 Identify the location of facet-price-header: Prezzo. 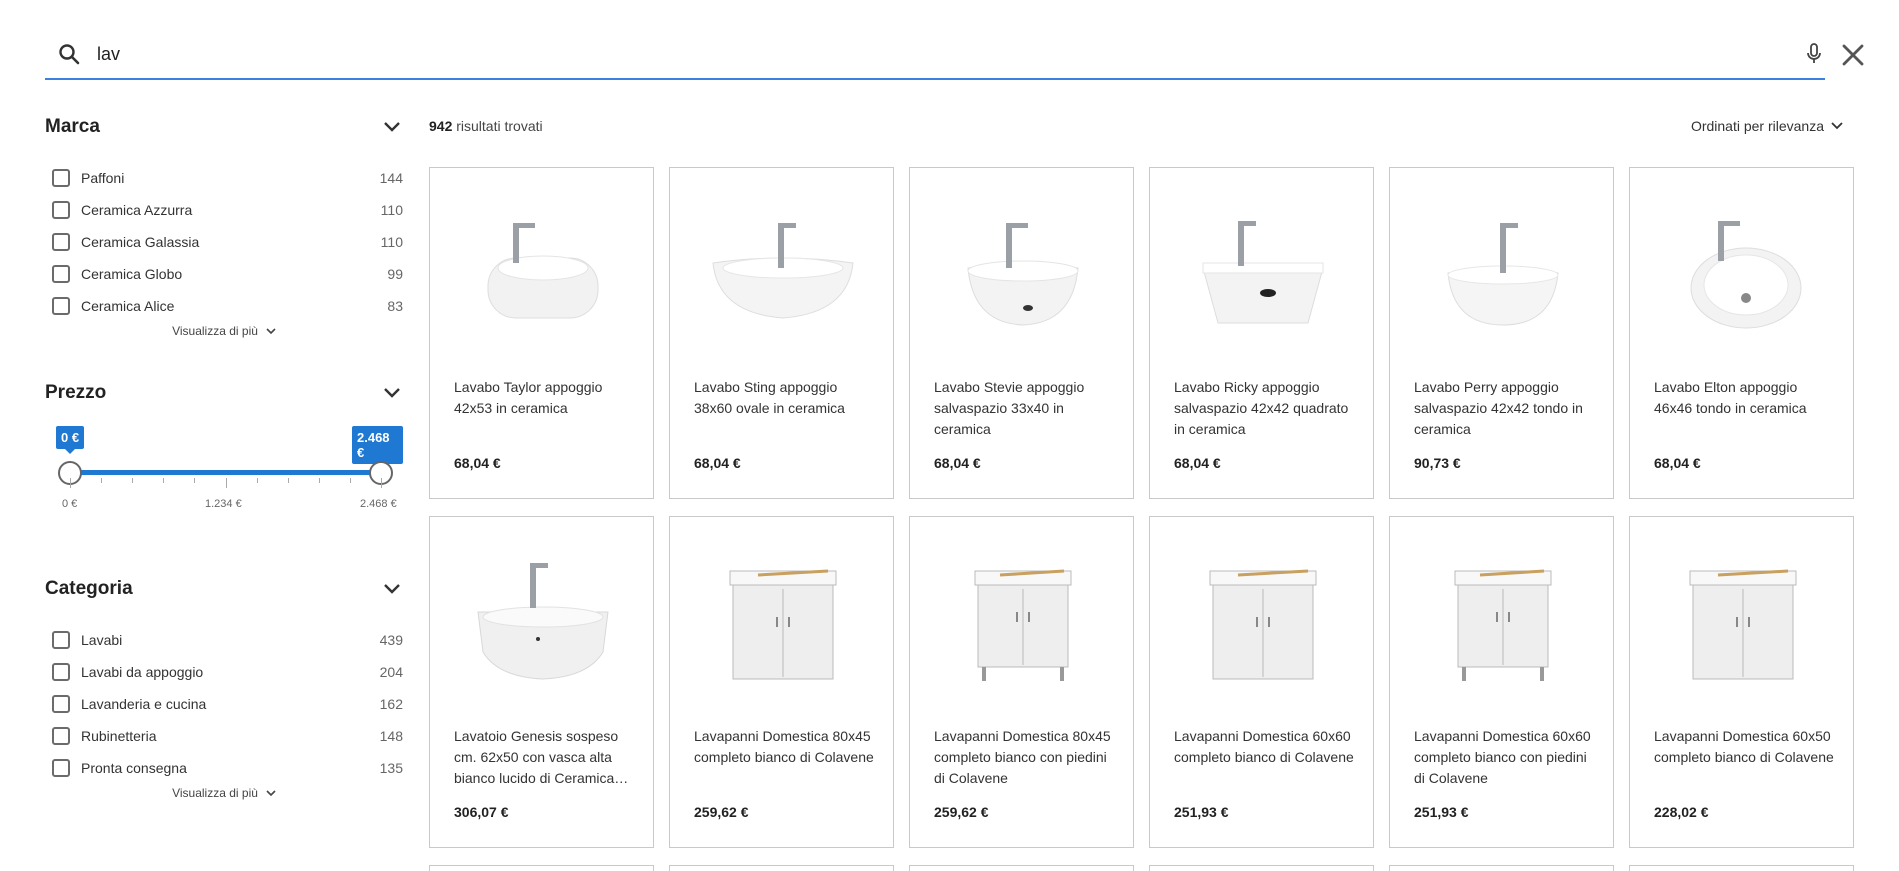
(224, 393).